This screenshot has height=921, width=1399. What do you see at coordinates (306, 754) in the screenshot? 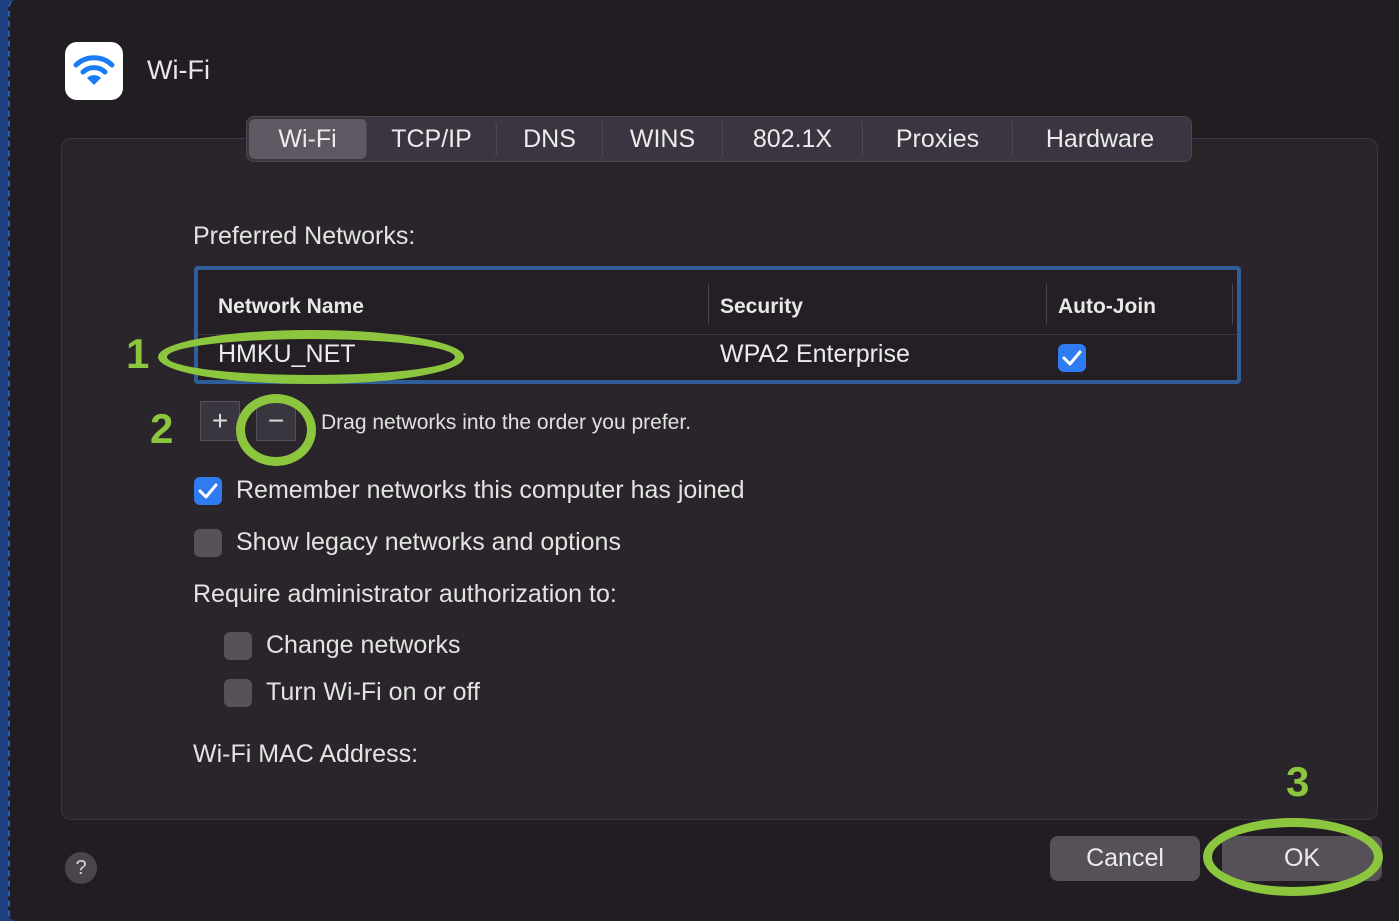
I see `mac-address-label: Wi-Fi MAC Address:` at bounding box center [306, 754].